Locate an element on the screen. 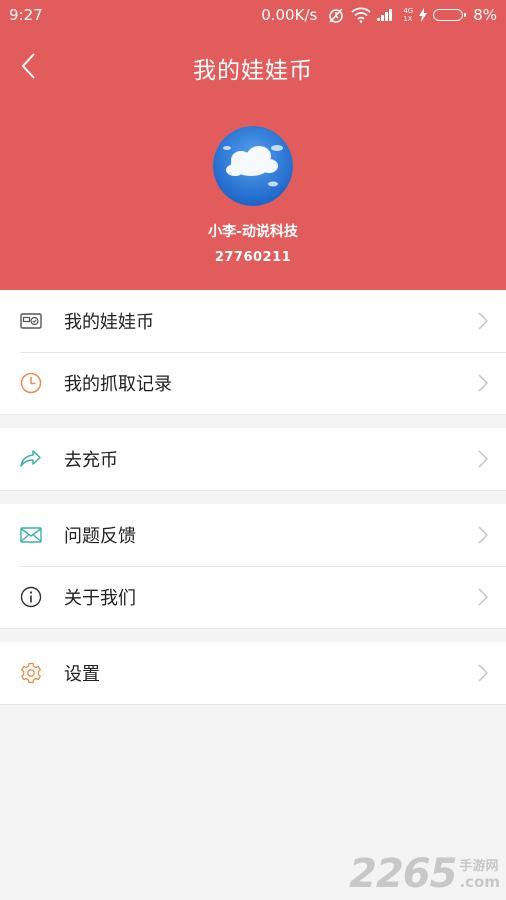 The width and height of the screenshot is (506, 900). clock-icon is located at coordinates (31, 383).